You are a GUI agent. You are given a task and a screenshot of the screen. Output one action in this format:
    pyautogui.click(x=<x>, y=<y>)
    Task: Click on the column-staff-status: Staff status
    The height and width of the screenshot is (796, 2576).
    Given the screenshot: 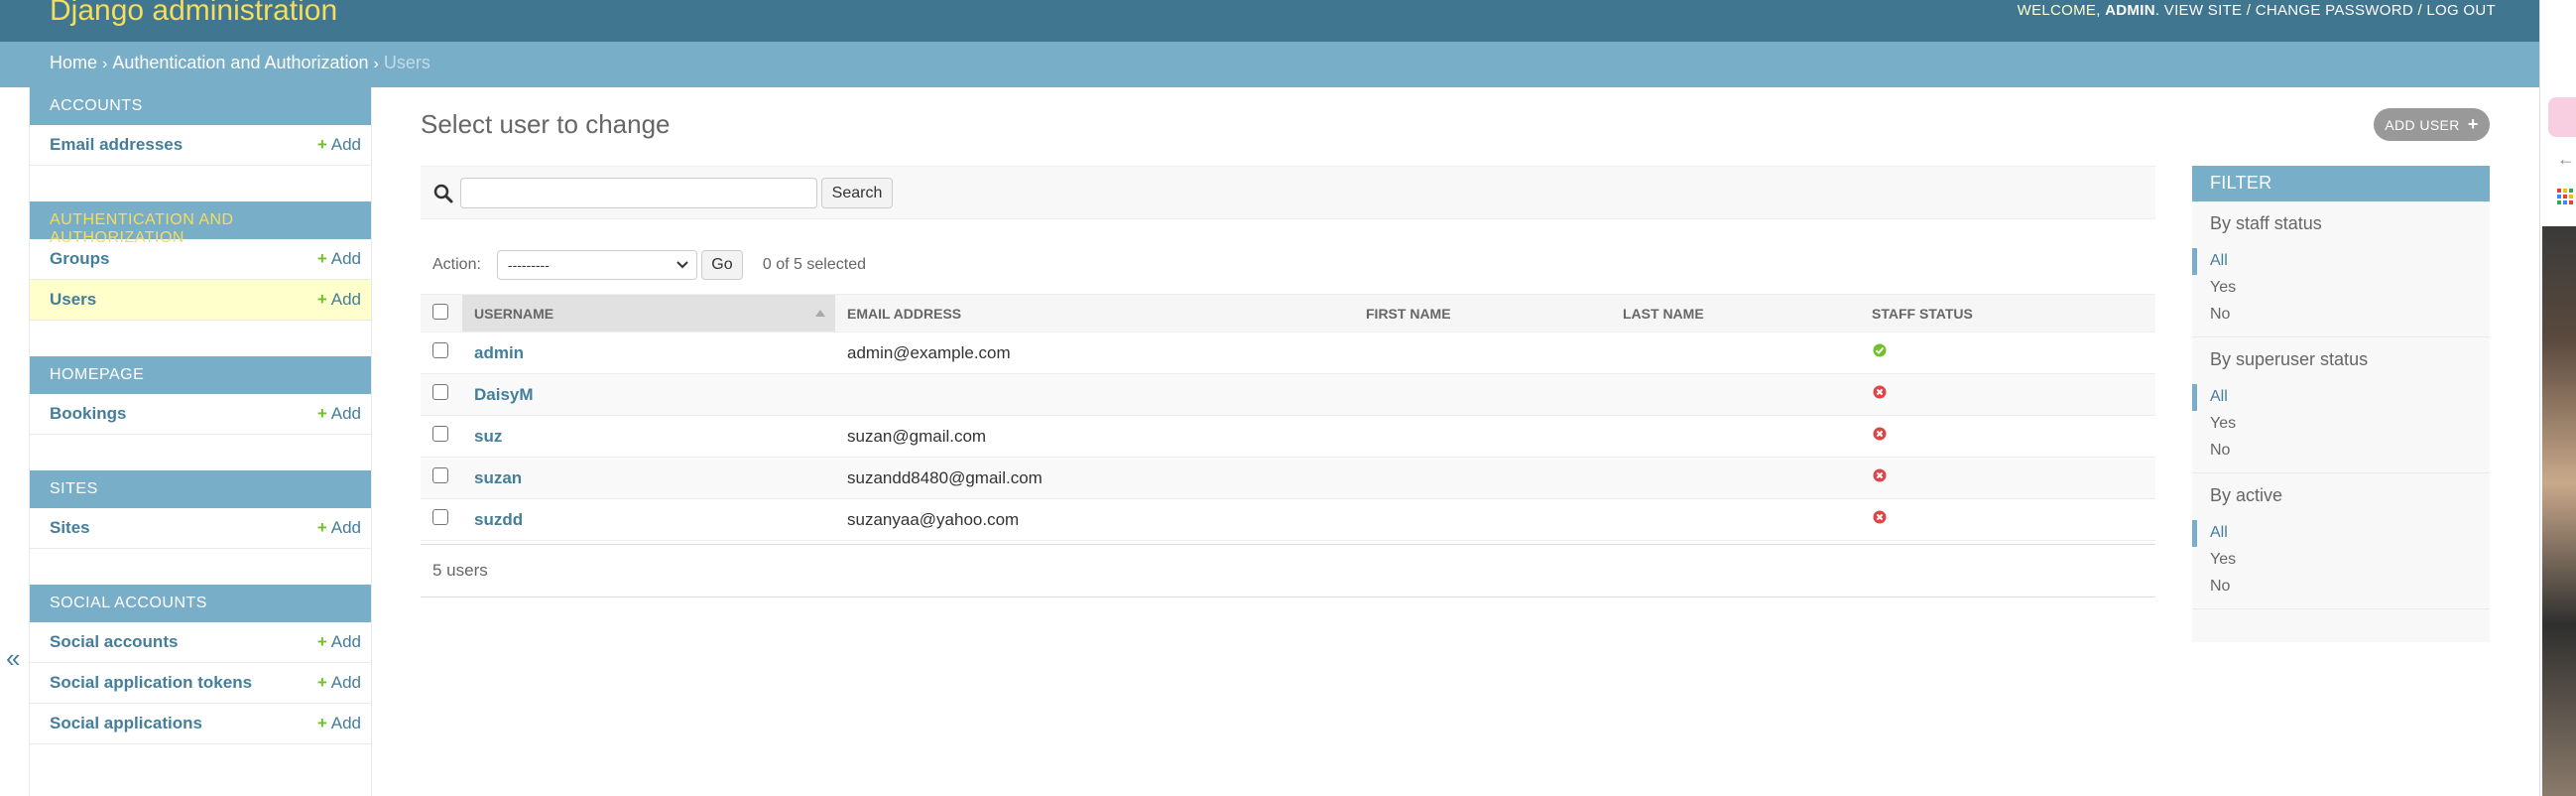 What is the action you would take?
    pyautogui.click(x=2007, y=313)
    